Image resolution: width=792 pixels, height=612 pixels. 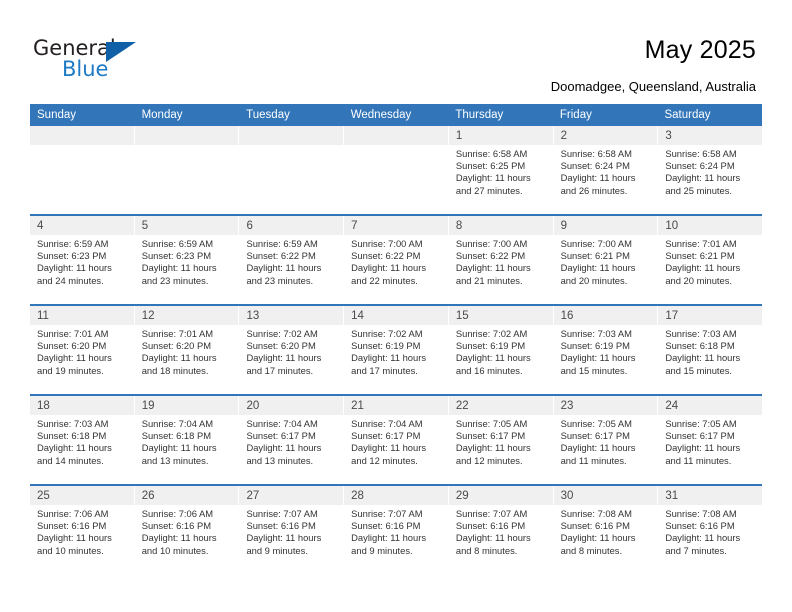 I want to click on sunset-text: Sunset: 6:25 PM, so click(x=490, y=166).